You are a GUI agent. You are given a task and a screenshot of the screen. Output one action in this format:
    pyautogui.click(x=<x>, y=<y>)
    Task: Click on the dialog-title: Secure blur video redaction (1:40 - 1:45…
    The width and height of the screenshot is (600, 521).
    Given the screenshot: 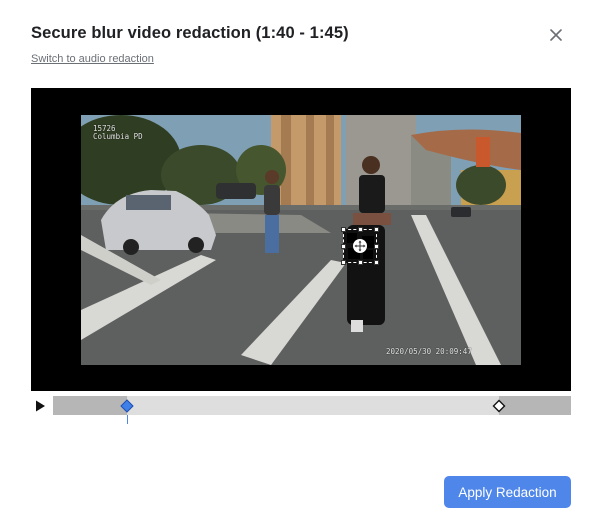 What is the action you would take?
    pyautogui.click(x=190, y=33)
    